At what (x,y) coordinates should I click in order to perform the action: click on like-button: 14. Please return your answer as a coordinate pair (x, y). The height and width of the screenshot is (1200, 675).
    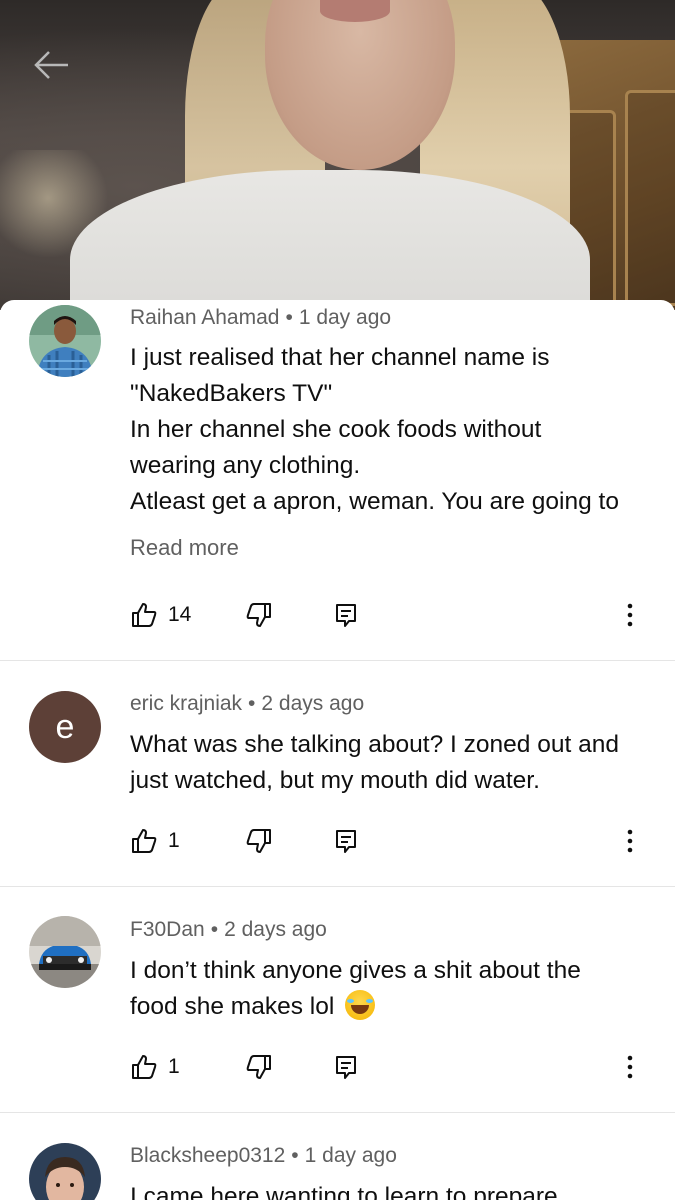
    Looking at the image, I should click on (160, 615).